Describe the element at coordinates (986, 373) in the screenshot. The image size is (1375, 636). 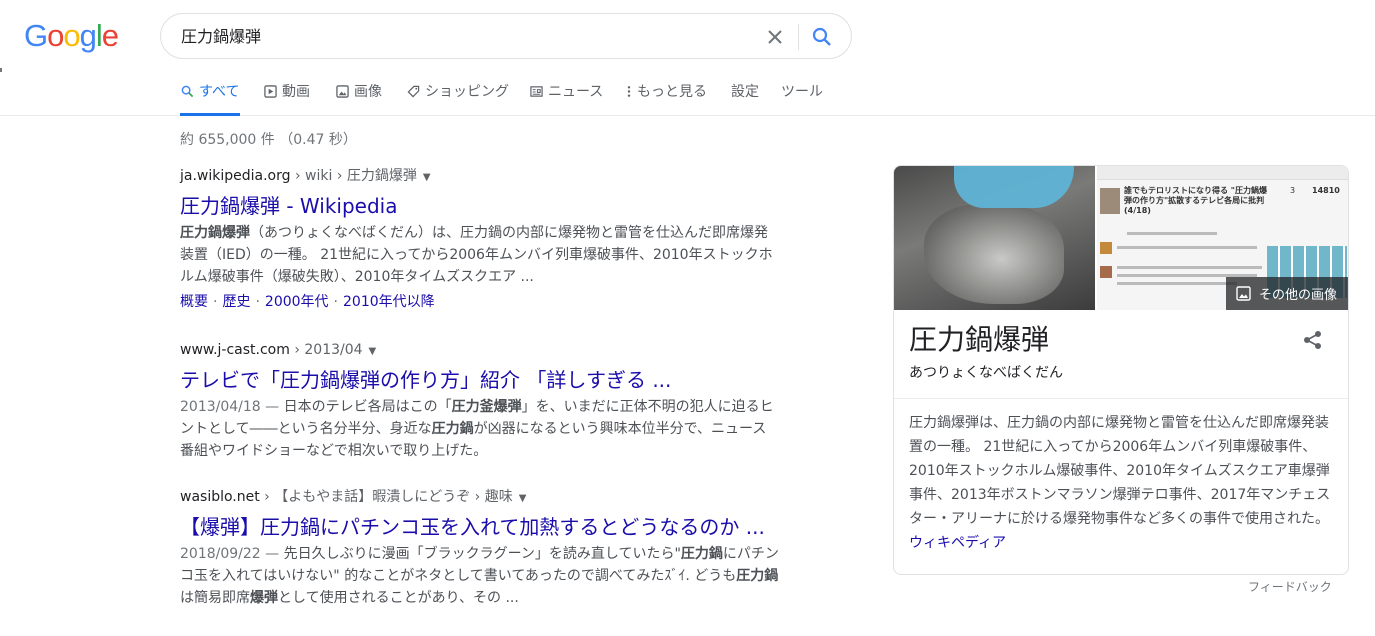
I see `panel-subtitle: あつりょくなべばくだん` at that location.